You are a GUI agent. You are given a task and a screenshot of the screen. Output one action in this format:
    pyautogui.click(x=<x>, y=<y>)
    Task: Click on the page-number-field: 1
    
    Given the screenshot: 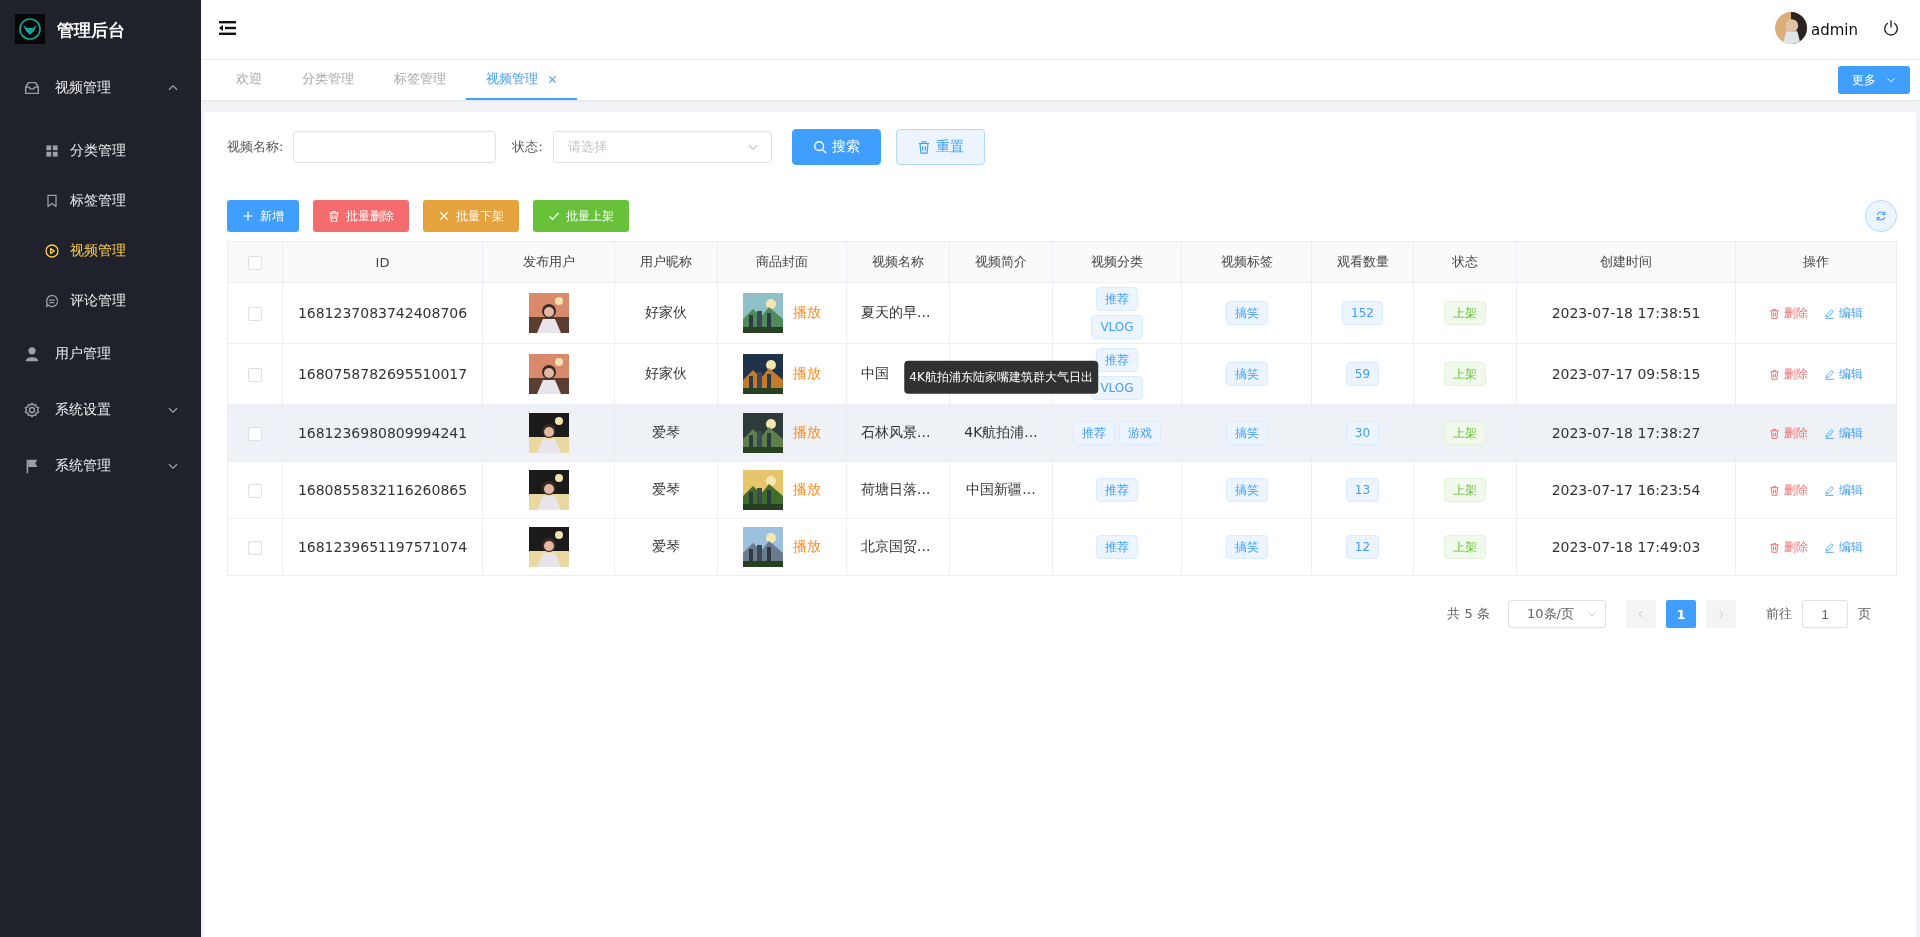 What is the action you would take?
    pyautogui.click(x=1825, y=614)
    